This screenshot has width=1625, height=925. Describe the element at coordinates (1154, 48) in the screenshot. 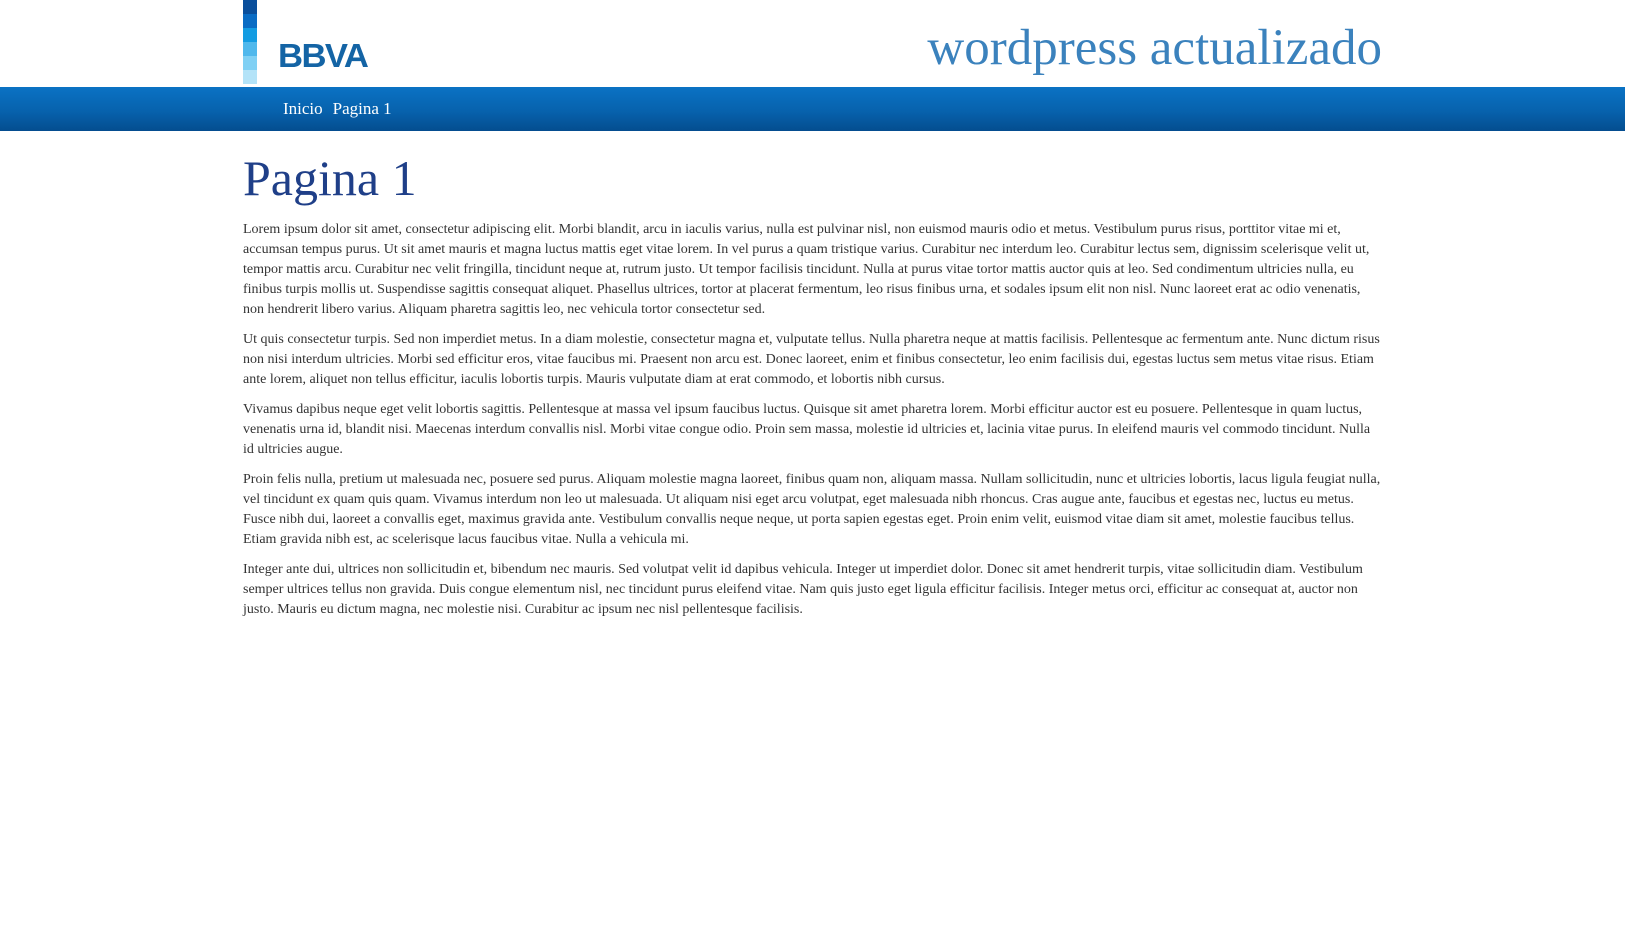

I see `site-title: wordpress actualizado` at that location.